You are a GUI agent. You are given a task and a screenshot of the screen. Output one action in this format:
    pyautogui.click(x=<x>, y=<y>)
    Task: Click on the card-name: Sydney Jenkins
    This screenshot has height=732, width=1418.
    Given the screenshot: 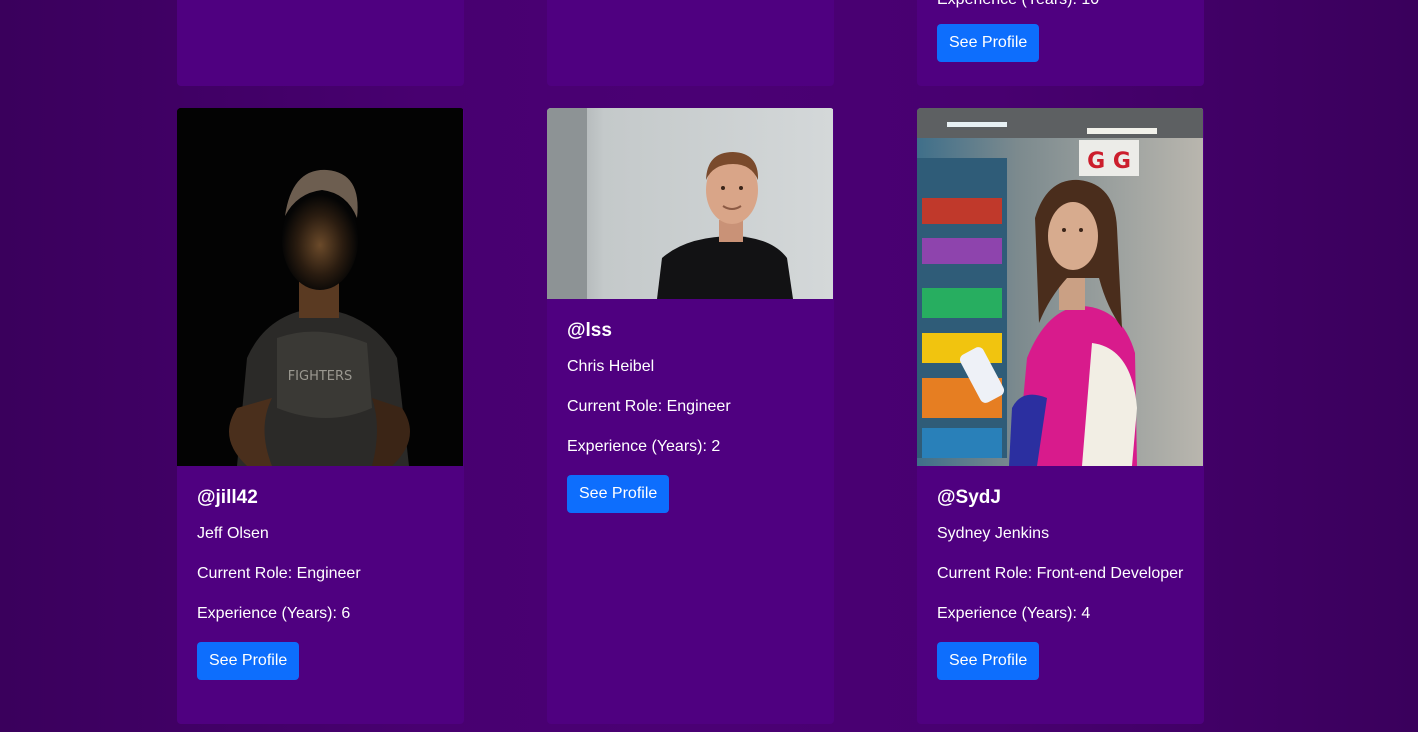 What is the action you would take?
    pyautogui.click(x=993, y=533)
    